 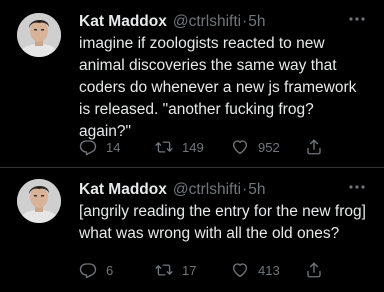 What do you see at coordinates (110, 270) in the screenshot?
I see `reply-count: 6` at bounding box center [110, 270].